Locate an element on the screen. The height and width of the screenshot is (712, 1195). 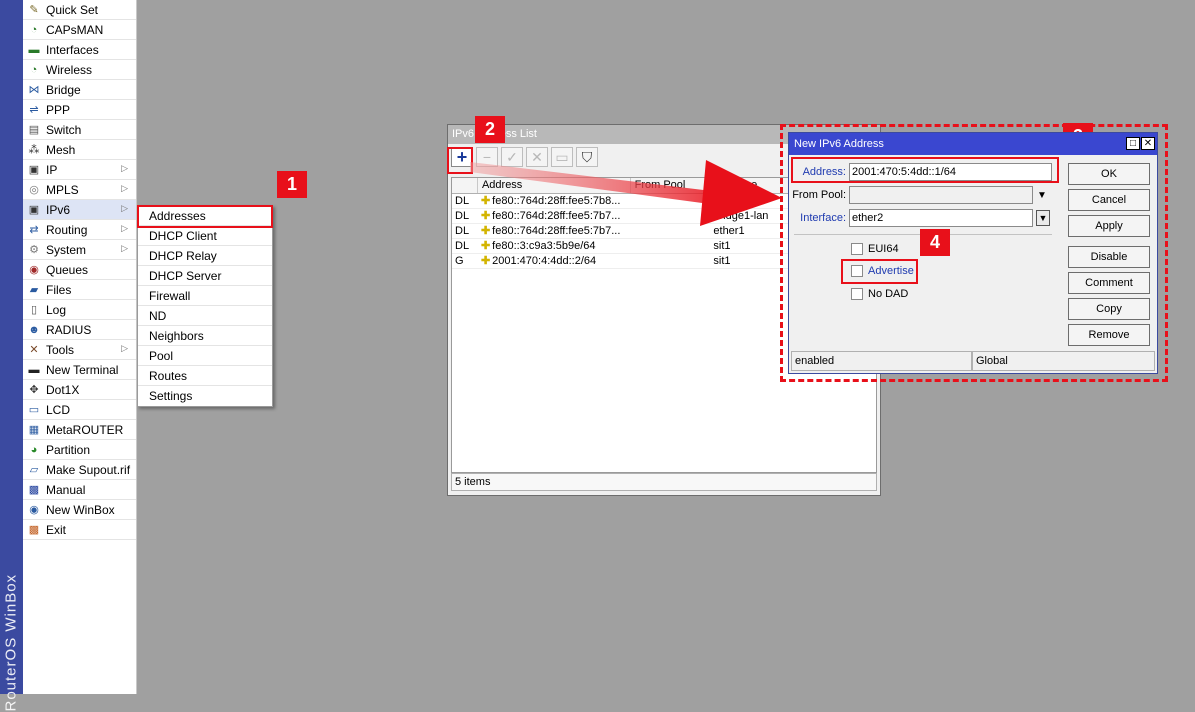
lcd-icon: ▭ is located at coordinates (34, 410).